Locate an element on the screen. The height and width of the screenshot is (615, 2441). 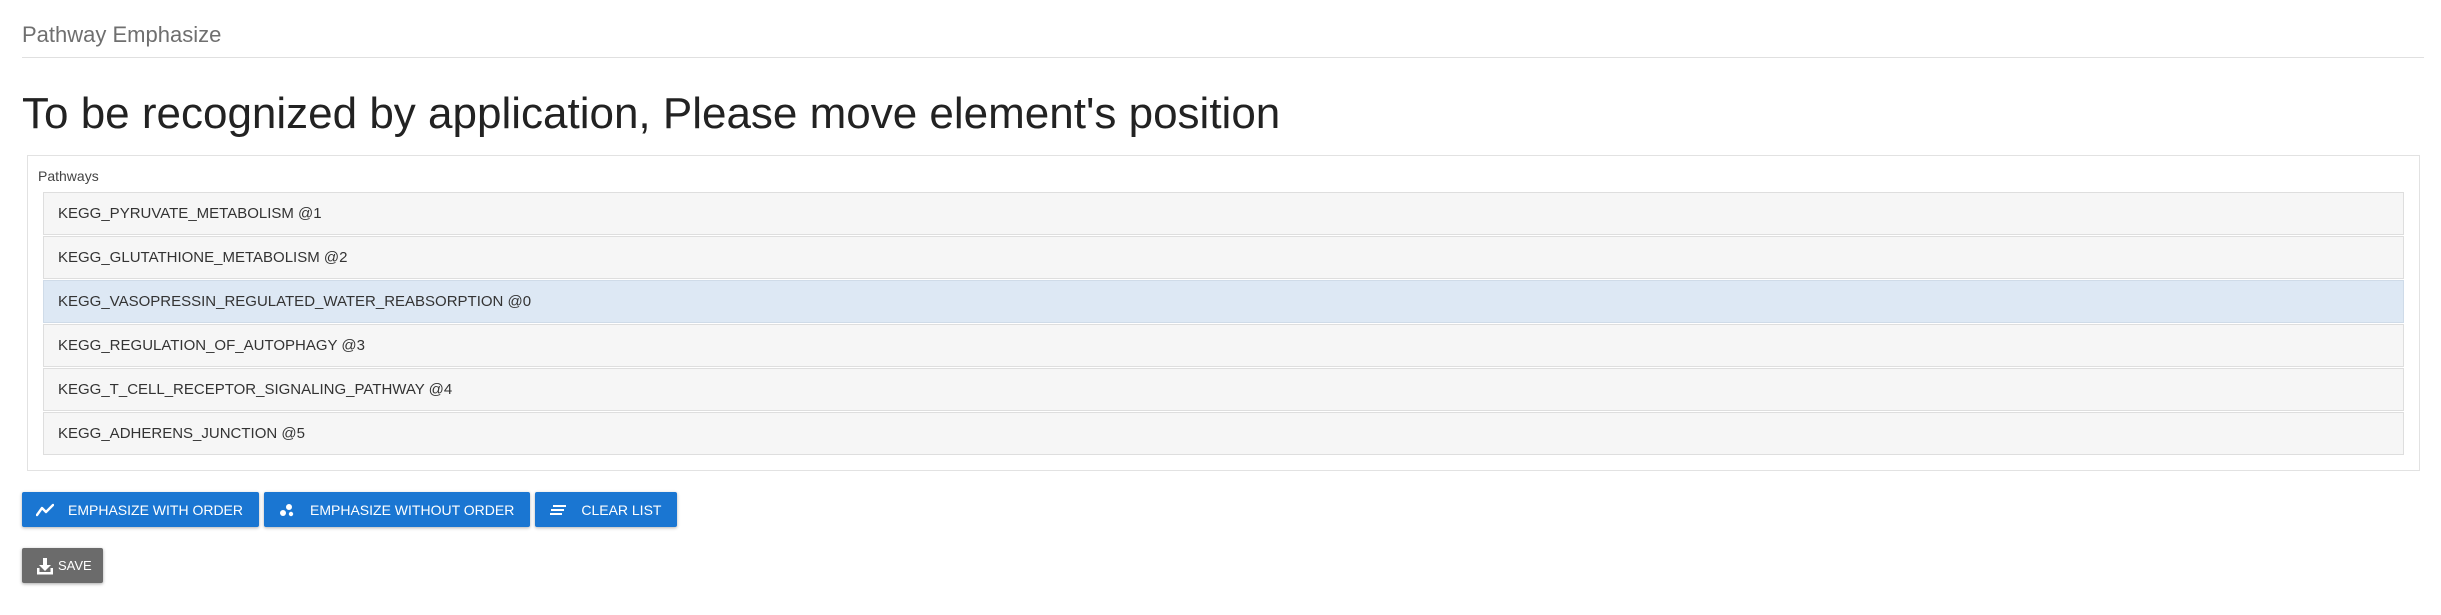
pathways-label: Pathways is located at coordinates (68, 176).